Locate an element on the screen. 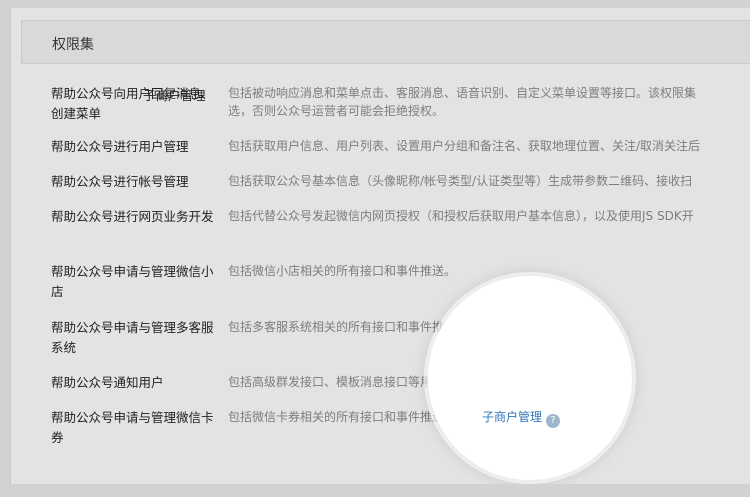  permission-name: 帮助公众号申请与管理微信卡券 is located at coordinates (132, 427).